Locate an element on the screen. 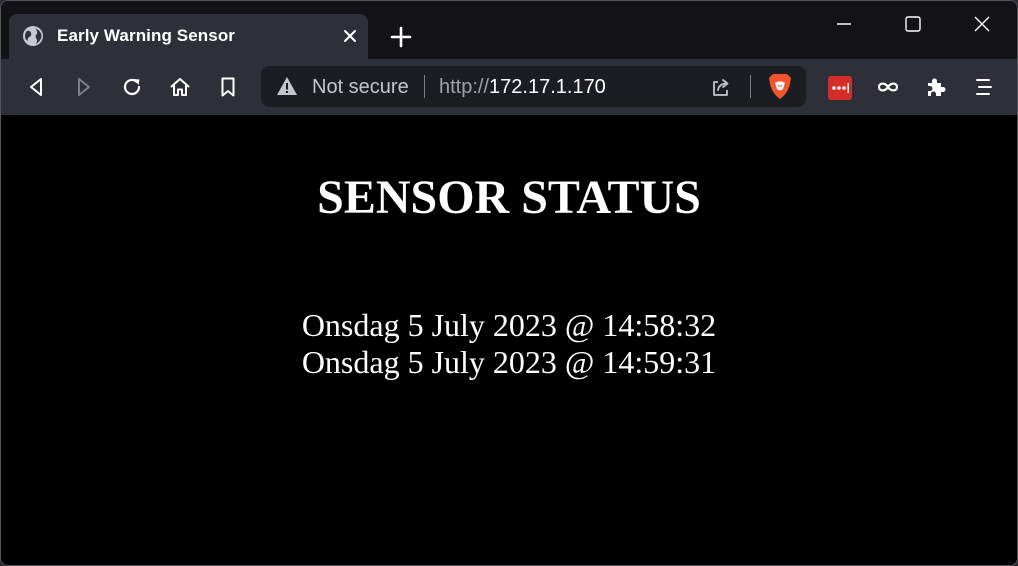 Image resolution: width=1018 pixels, height=566 pixels. brave-lion-icon is located at coordinates (780, 86).